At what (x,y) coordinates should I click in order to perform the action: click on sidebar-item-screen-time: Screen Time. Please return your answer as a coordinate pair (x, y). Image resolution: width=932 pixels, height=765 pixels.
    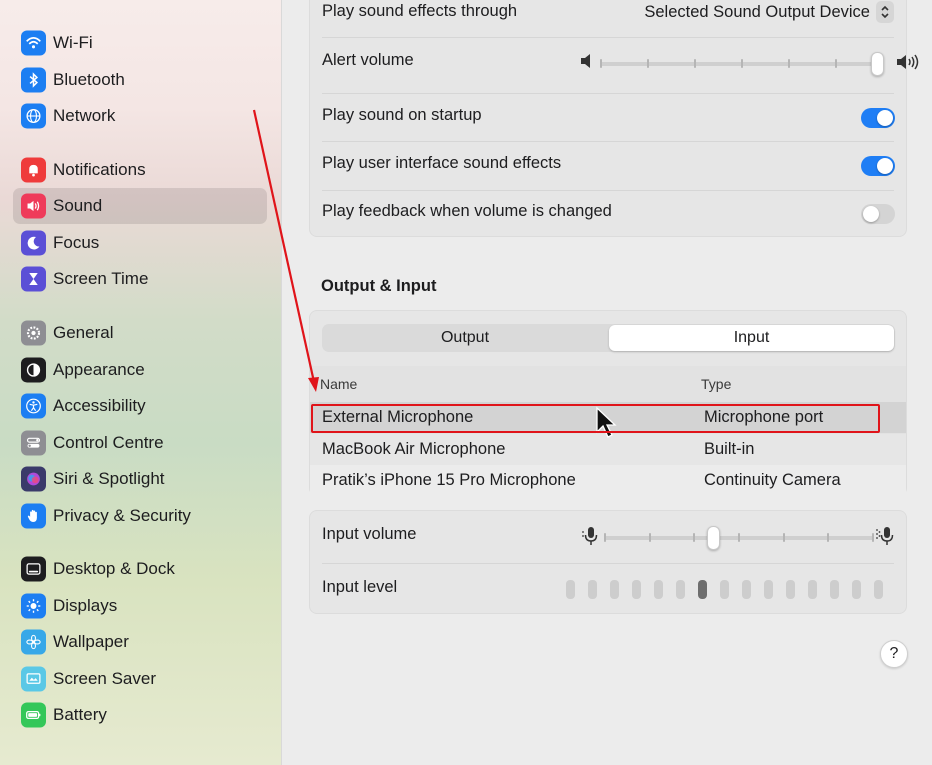
    Looking at the image, I should click on (140, 279).